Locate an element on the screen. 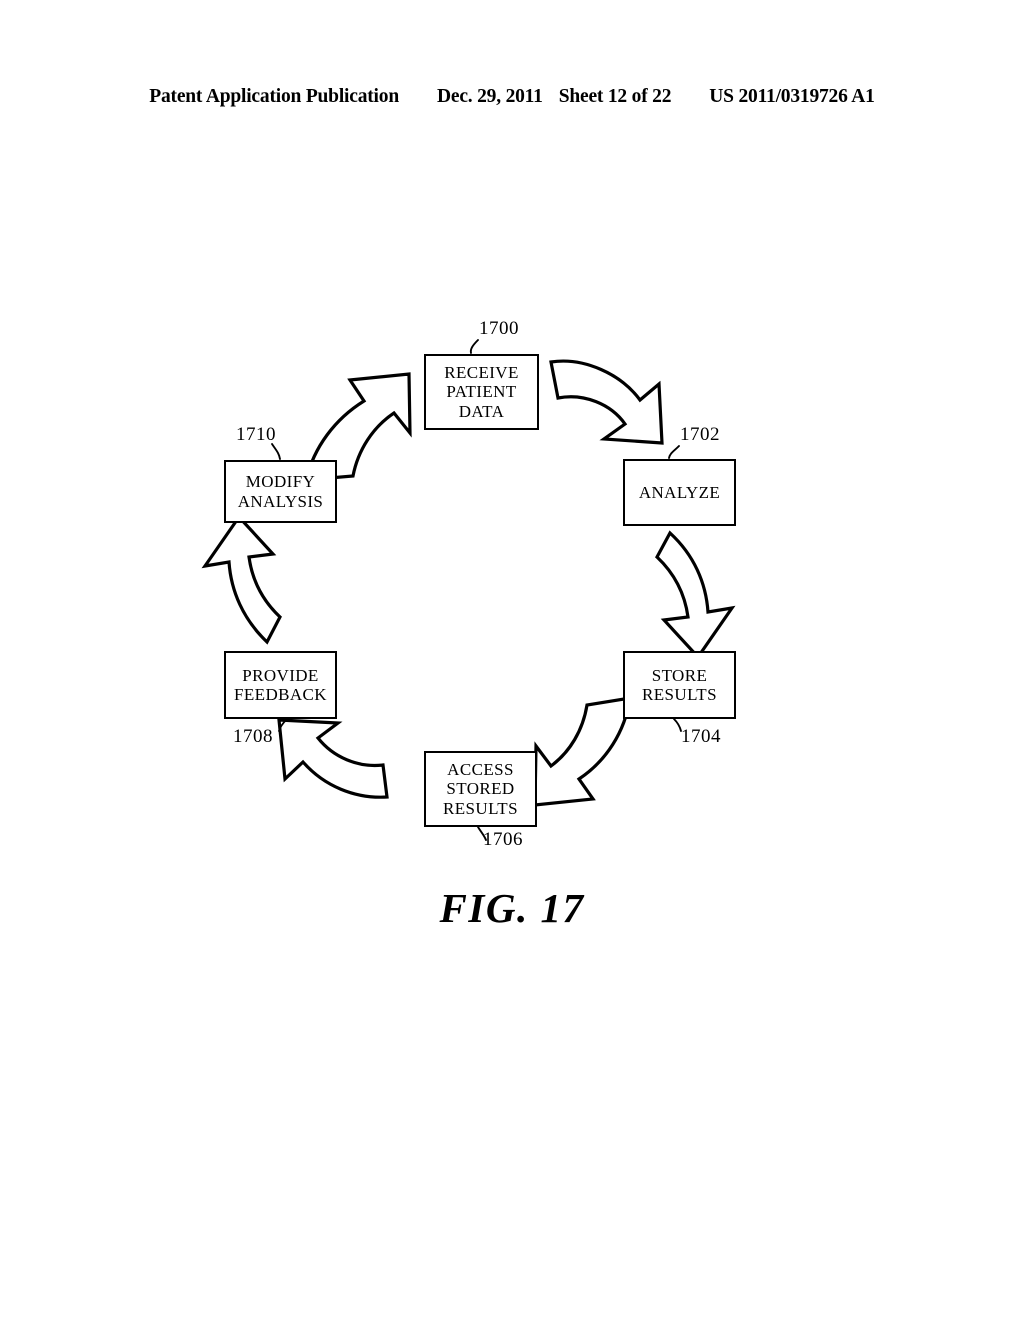 The width and height of the screenshot is (1024, 1320). reference-numeral-1700: 1700 is located at coordinates (499, 328).